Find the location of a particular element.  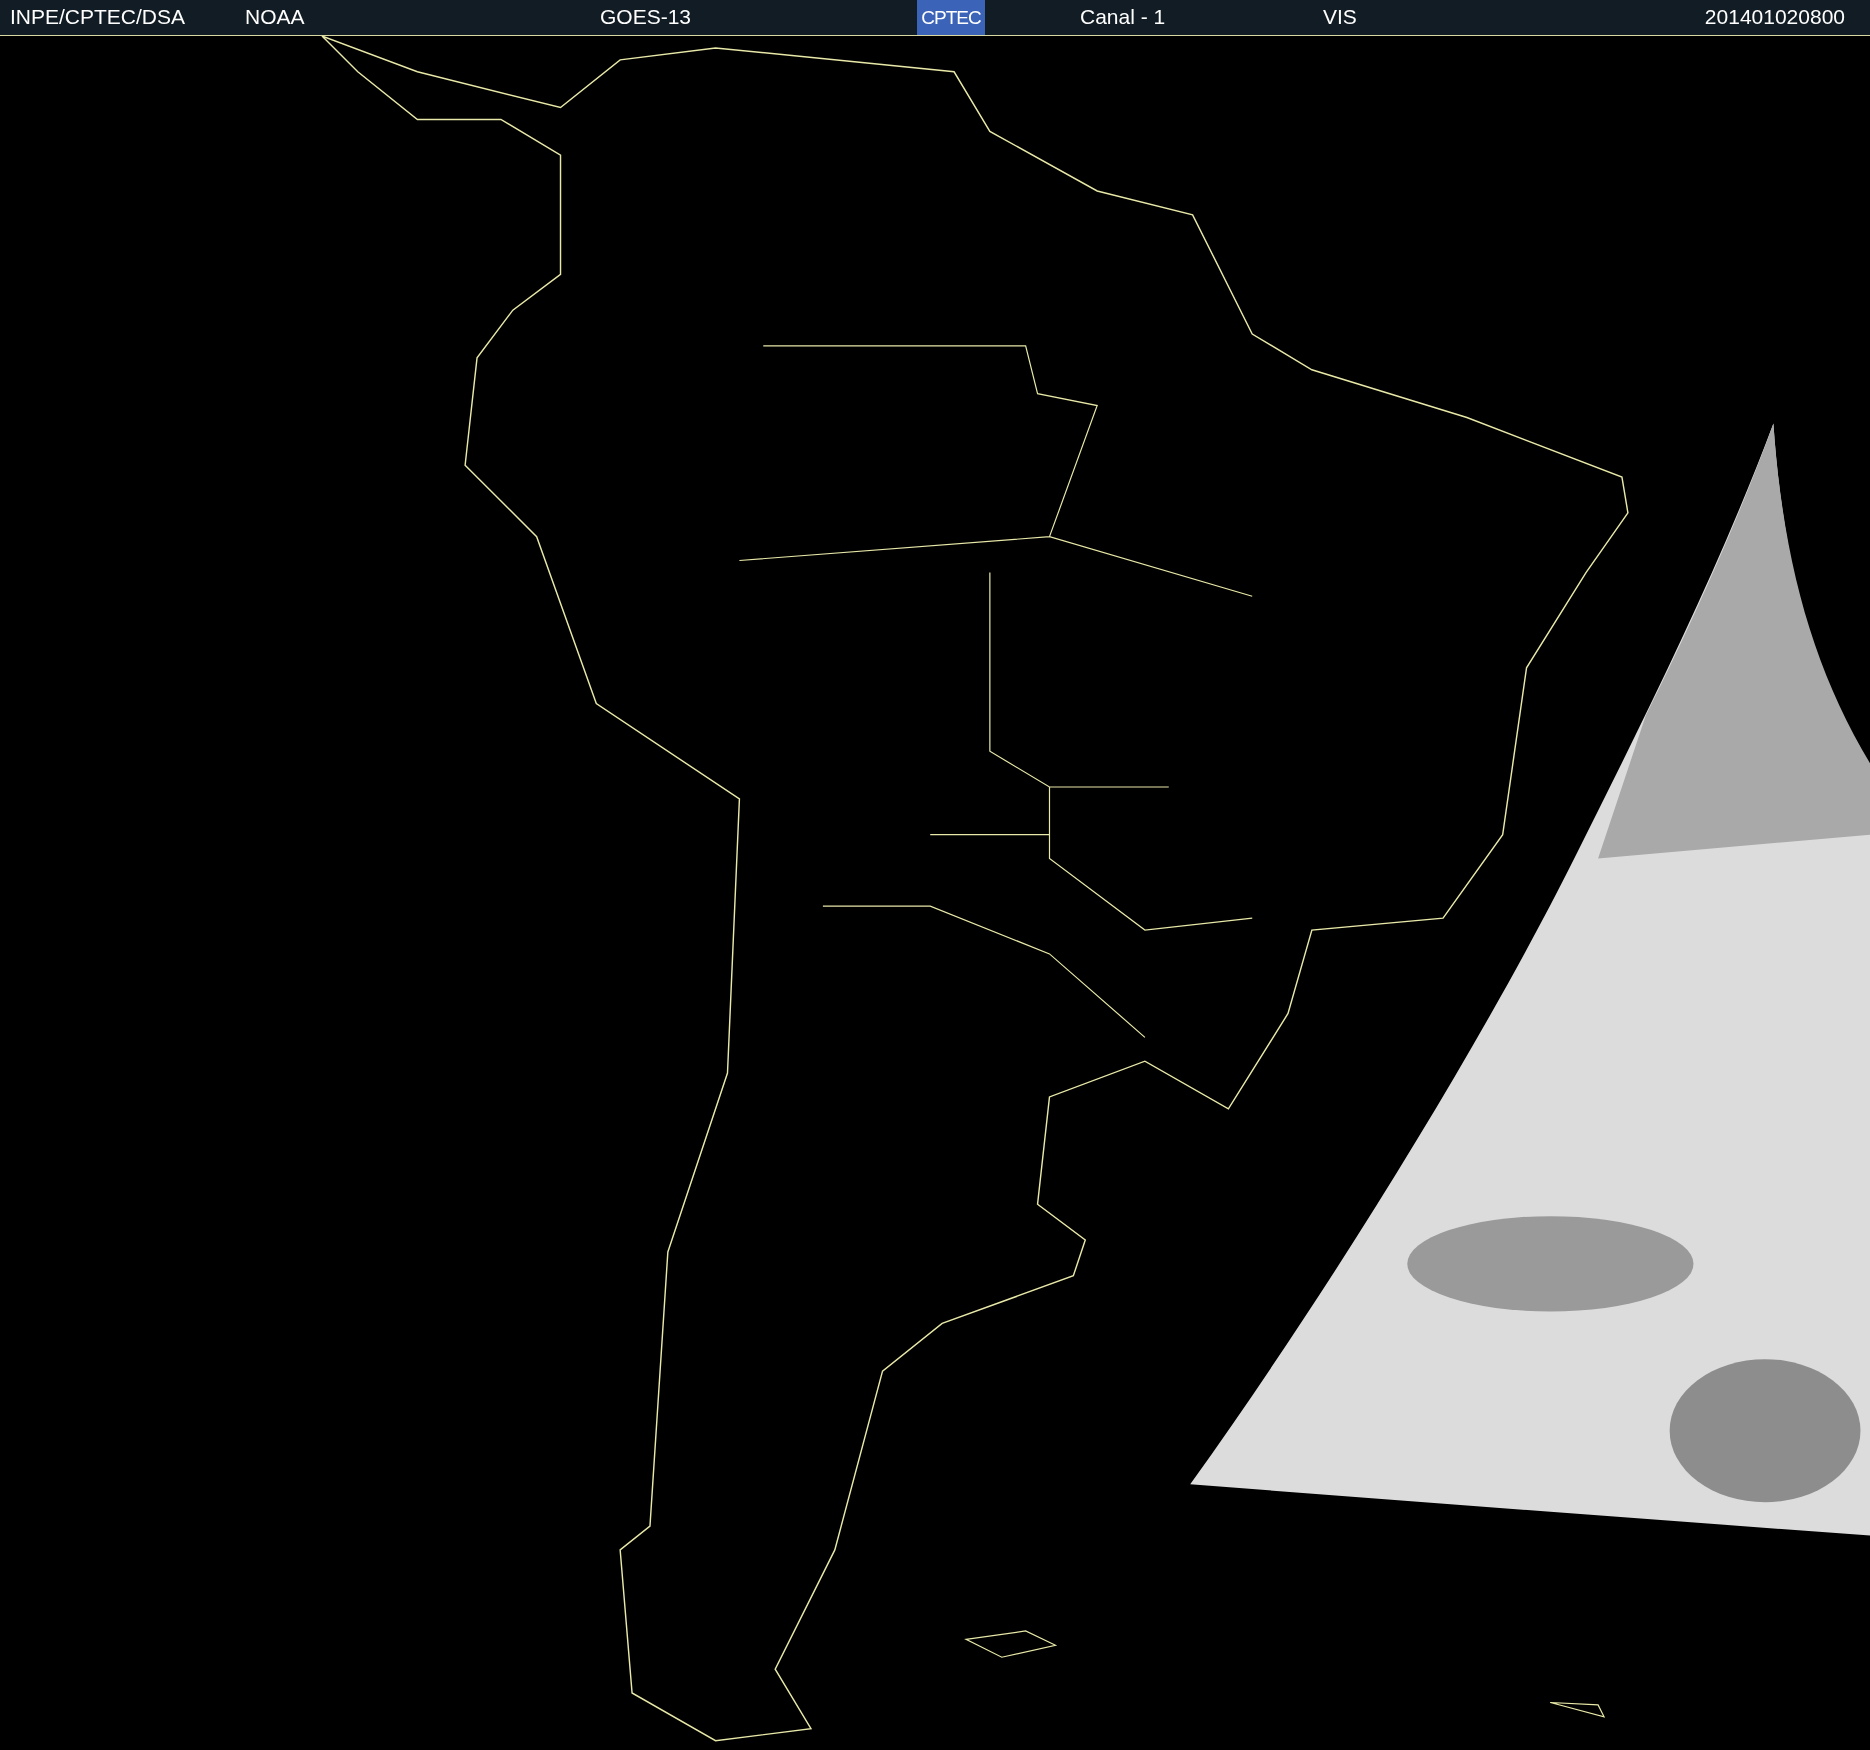

channel-label: Canal - 1 is located at coordinates (1123, 16).